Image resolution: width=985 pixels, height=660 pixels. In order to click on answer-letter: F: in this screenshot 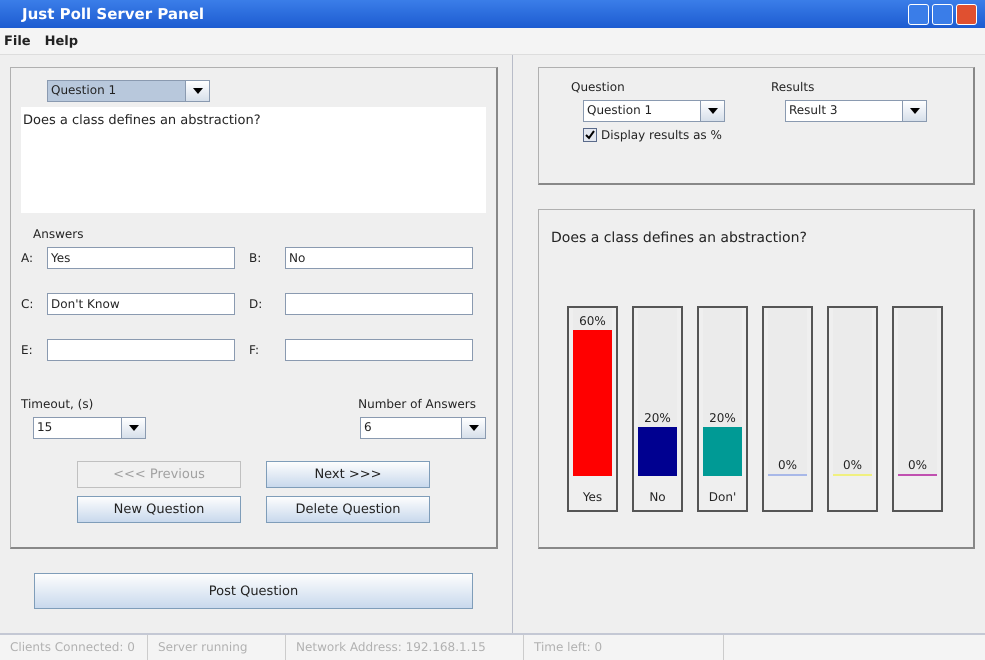, I will do `click(254, 350)`.